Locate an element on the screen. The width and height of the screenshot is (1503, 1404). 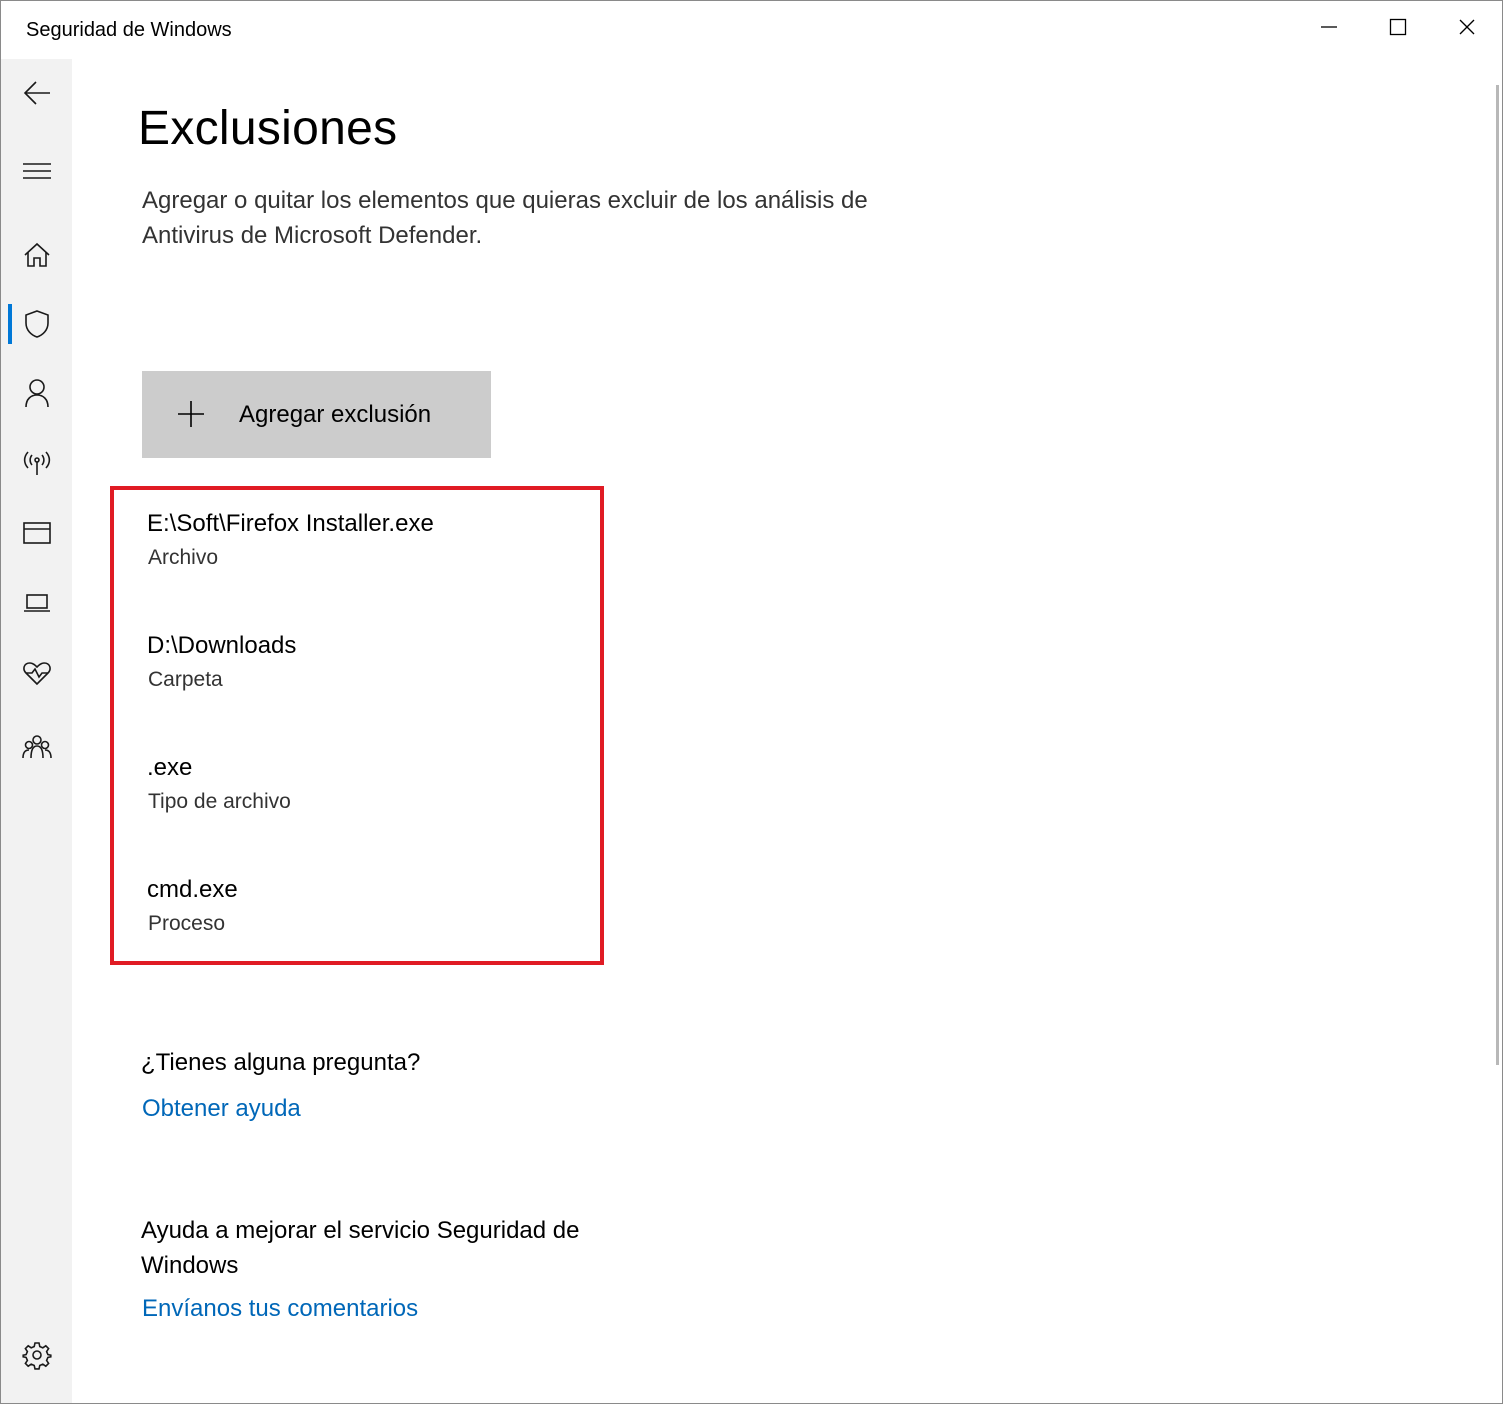
exclusion-item: D:\Downloads Carpeta is located at coordinates (221, 663).